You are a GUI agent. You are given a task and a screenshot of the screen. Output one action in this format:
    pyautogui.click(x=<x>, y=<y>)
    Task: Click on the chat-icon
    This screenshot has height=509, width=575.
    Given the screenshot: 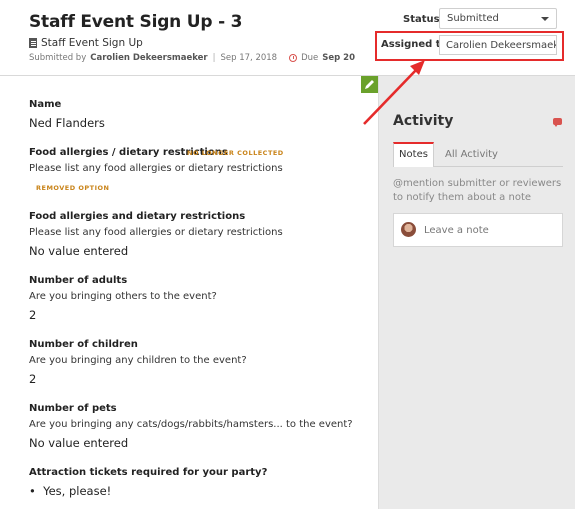 What is the action you would take?
    pyautogui.click(x=557, y=122)
    